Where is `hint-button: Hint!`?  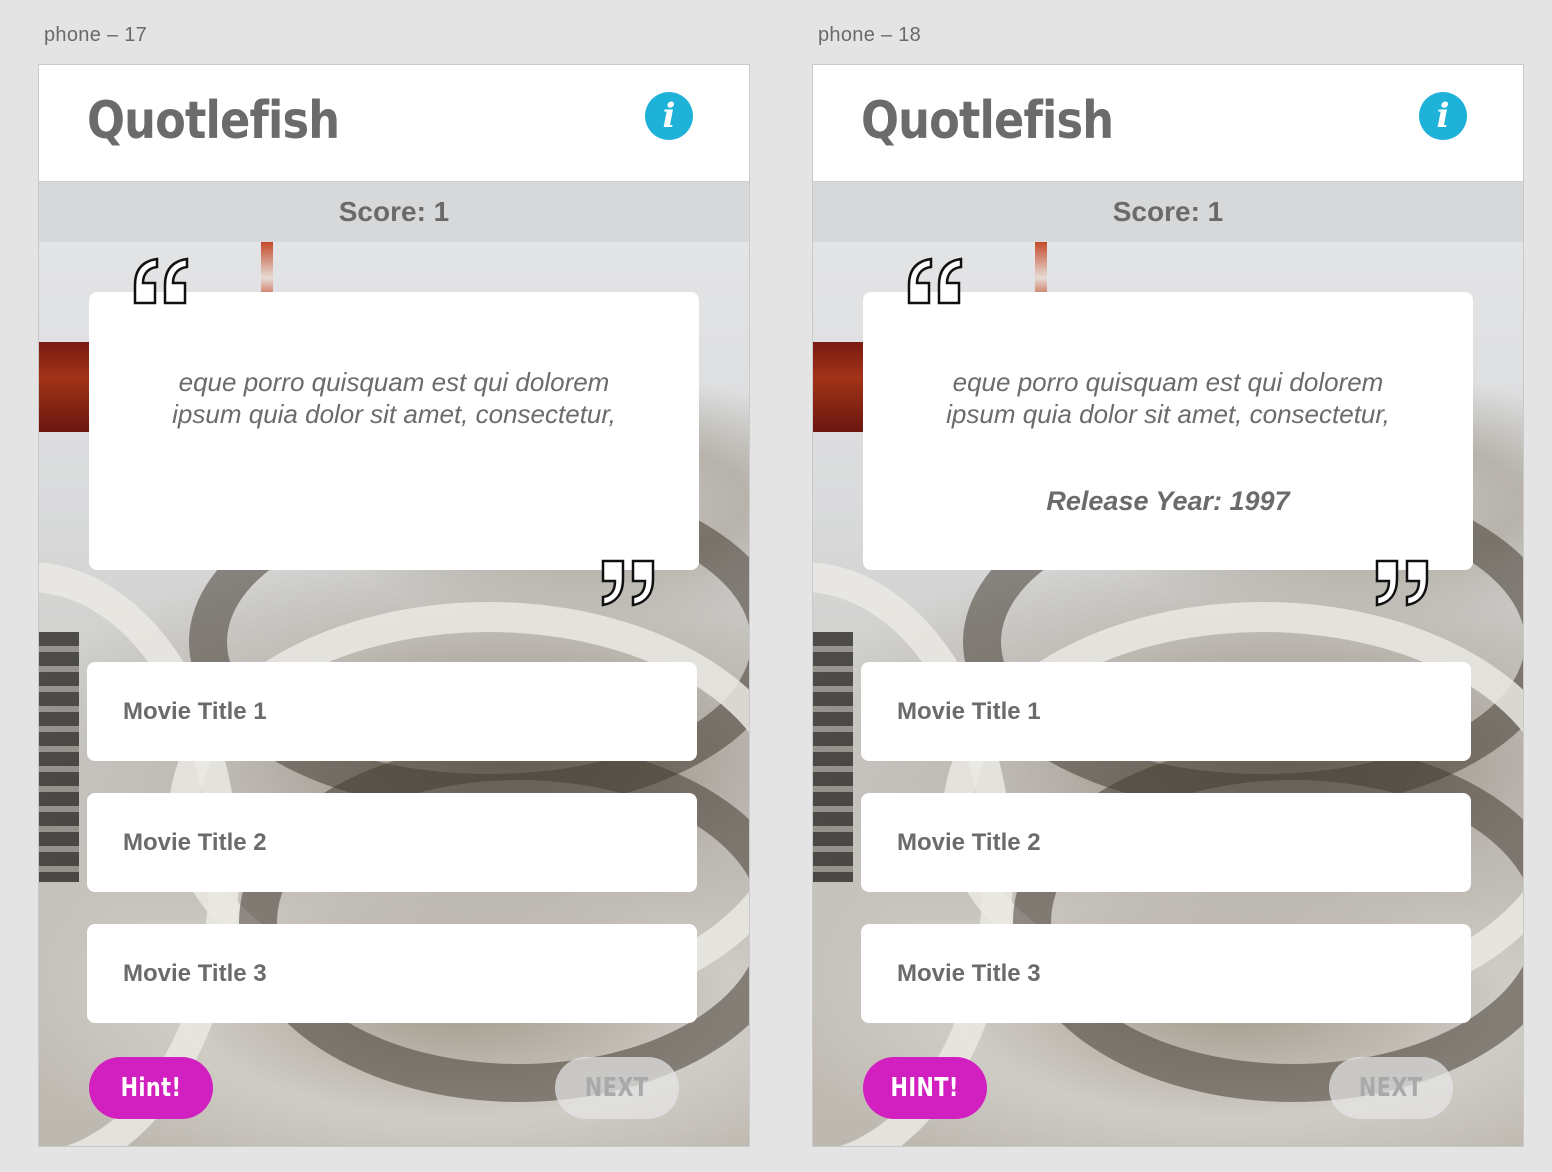 hint-button: Hint! is located at coordinates (151, 1088).